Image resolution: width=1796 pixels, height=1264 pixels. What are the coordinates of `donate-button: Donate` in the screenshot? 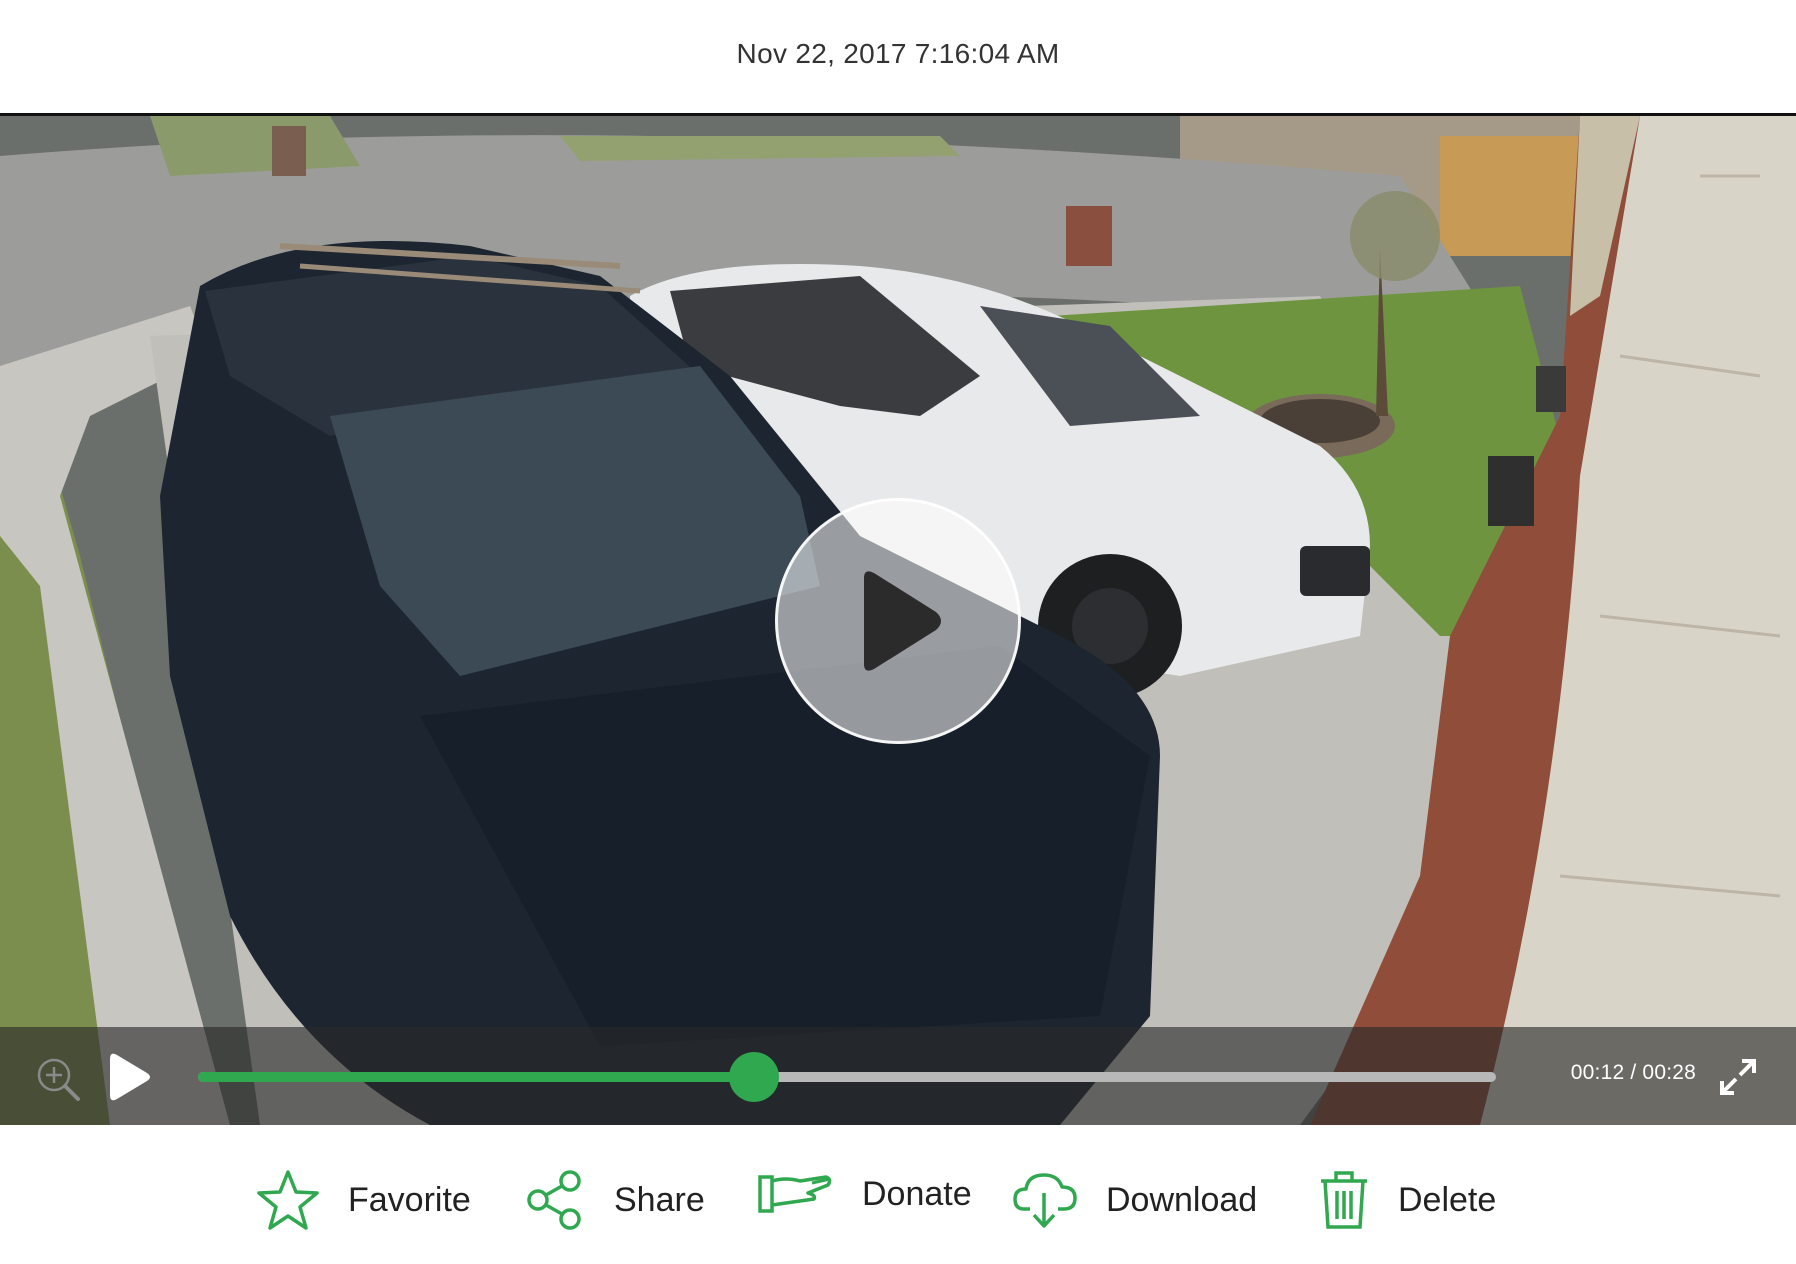 It's located at (864, 1194).